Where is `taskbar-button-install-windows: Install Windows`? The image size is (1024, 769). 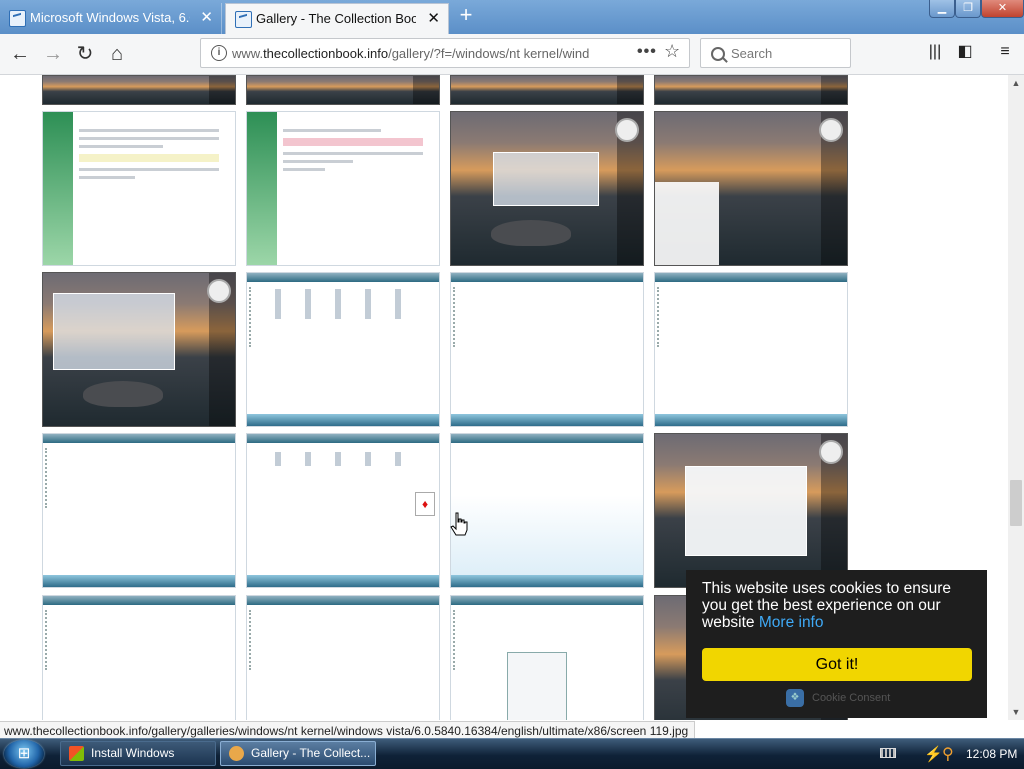
taskbar-button-install-windows: Install Windows is located at coordinates (138, 753).